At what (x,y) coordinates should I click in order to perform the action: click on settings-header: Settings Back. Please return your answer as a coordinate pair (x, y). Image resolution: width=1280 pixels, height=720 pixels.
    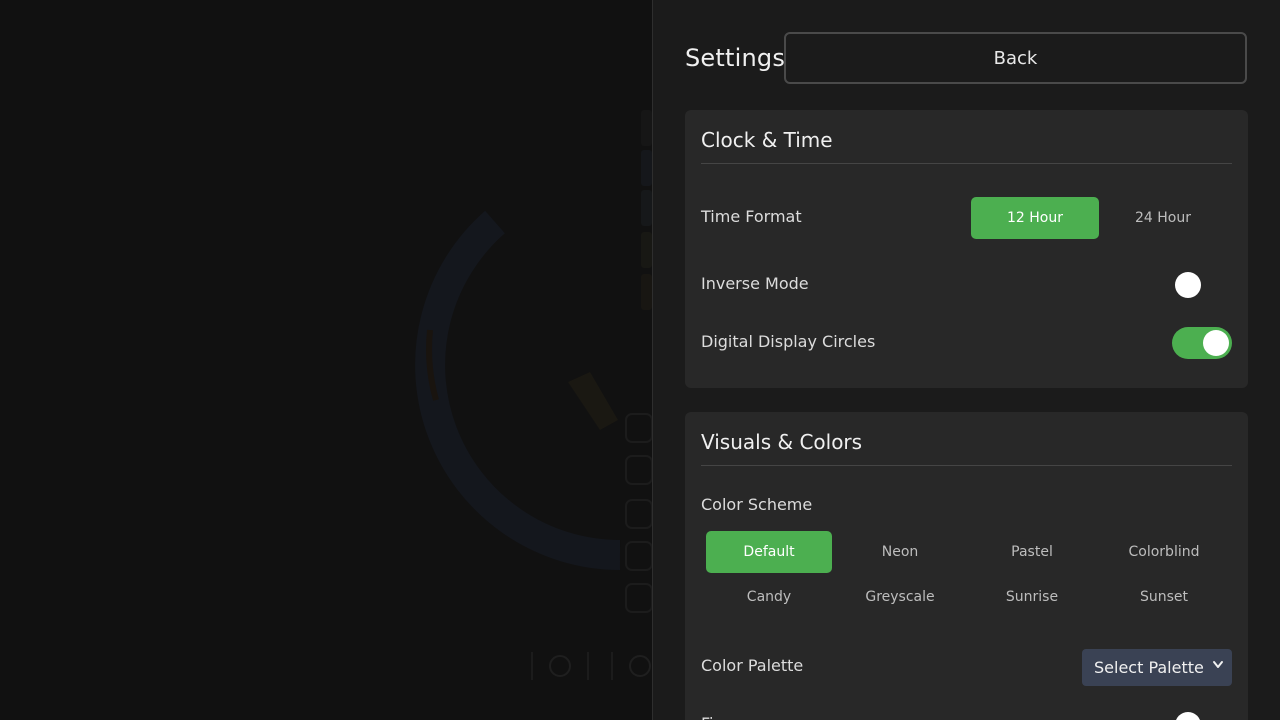
    Looking at the image, I should click on (967, 59).